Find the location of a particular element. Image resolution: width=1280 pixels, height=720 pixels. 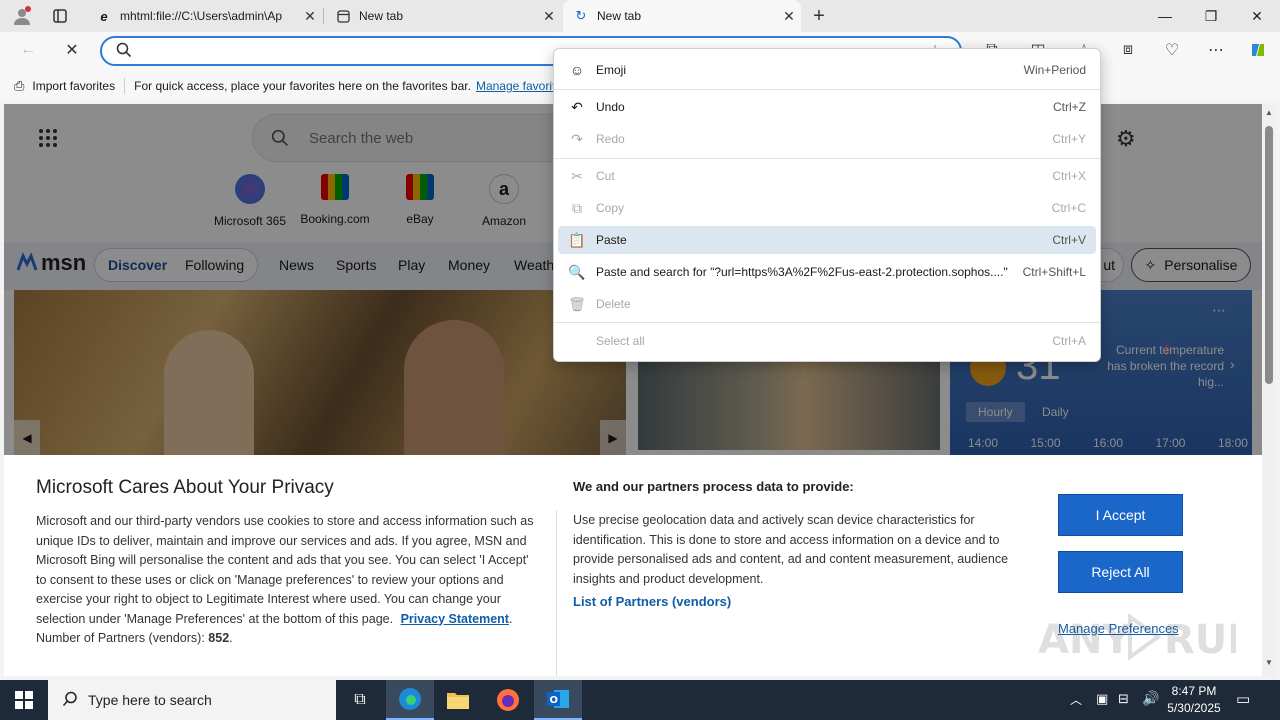

weather-hours: 14:00 15:00 16:00 17:00 18:00 is located at coordinates (1108, 443).